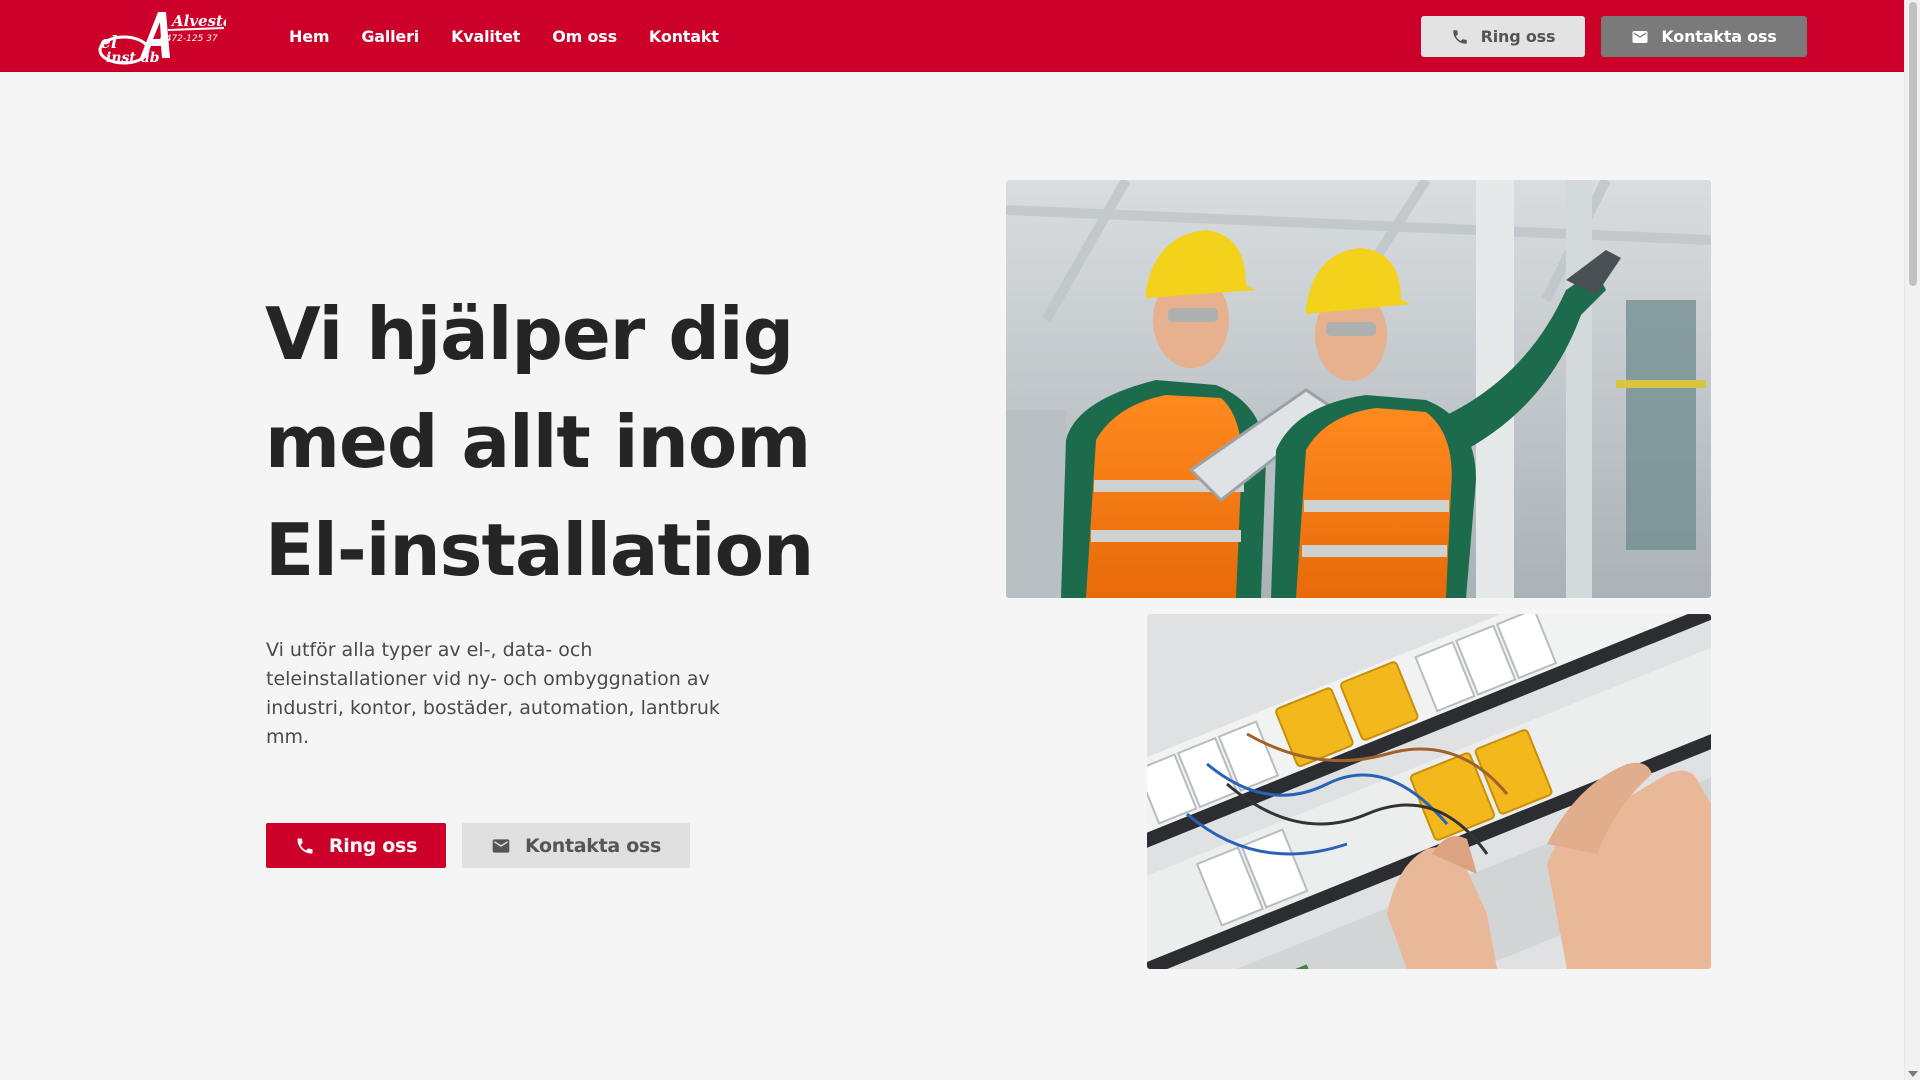 Image resolution: width=1920 pixels, height=1080 pixels. Describe the element at coordinates (1518, 36) in the screenshot. I see `header-call-label: Ring oss` at that location.